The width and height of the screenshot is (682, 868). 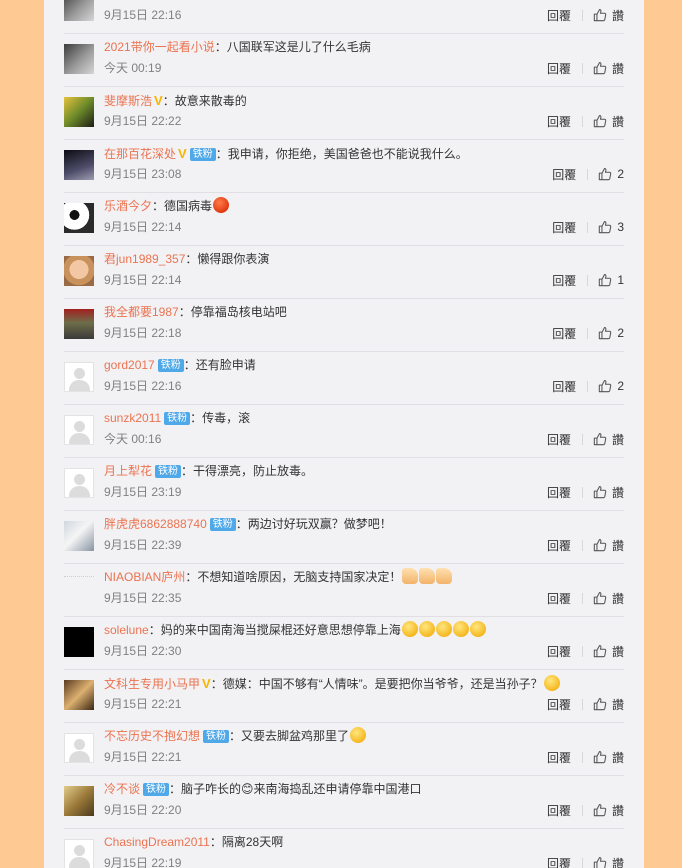 What do you see at coordinates (246, 842) in the screenshot?
I see `comment-text: ：隔离28天啊` at bounding box center [246, 842].